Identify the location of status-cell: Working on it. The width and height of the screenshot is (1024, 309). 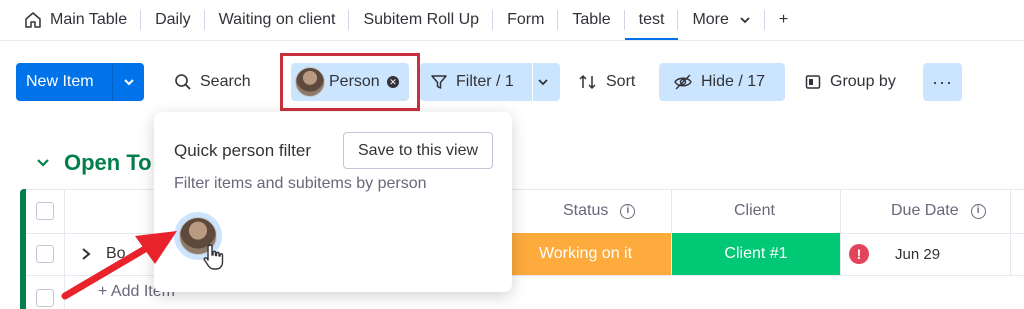
(585, 254).